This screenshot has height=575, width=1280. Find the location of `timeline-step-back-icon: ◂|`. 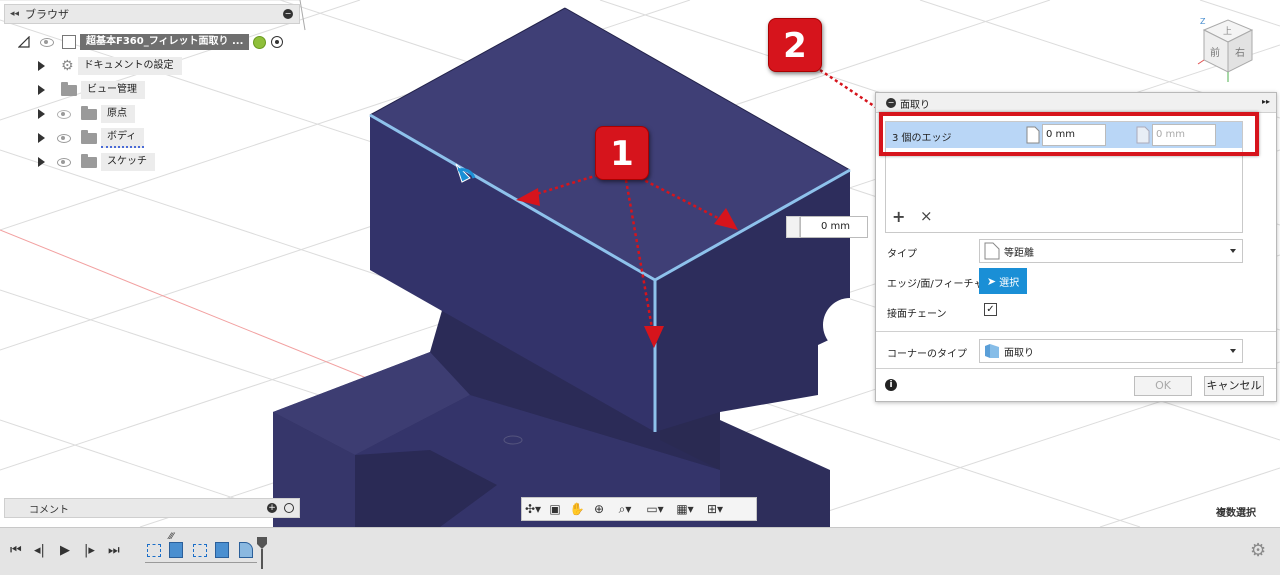

timeline-step-back-icon: ◂| is located at coordinates (39, 551).